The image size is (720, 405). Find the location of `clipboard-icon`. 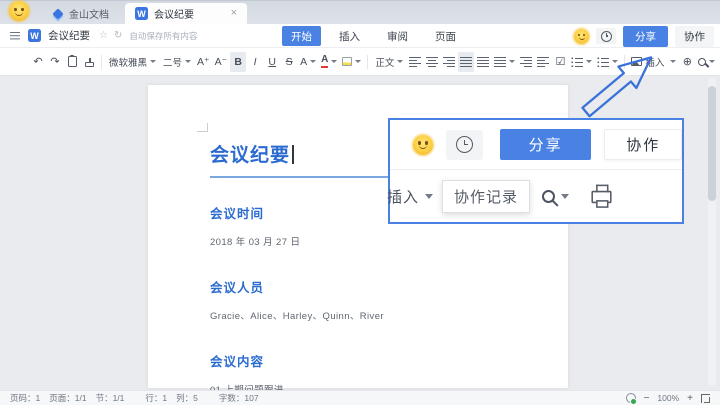

clipboard-icon is located at coordinates (72, 60).